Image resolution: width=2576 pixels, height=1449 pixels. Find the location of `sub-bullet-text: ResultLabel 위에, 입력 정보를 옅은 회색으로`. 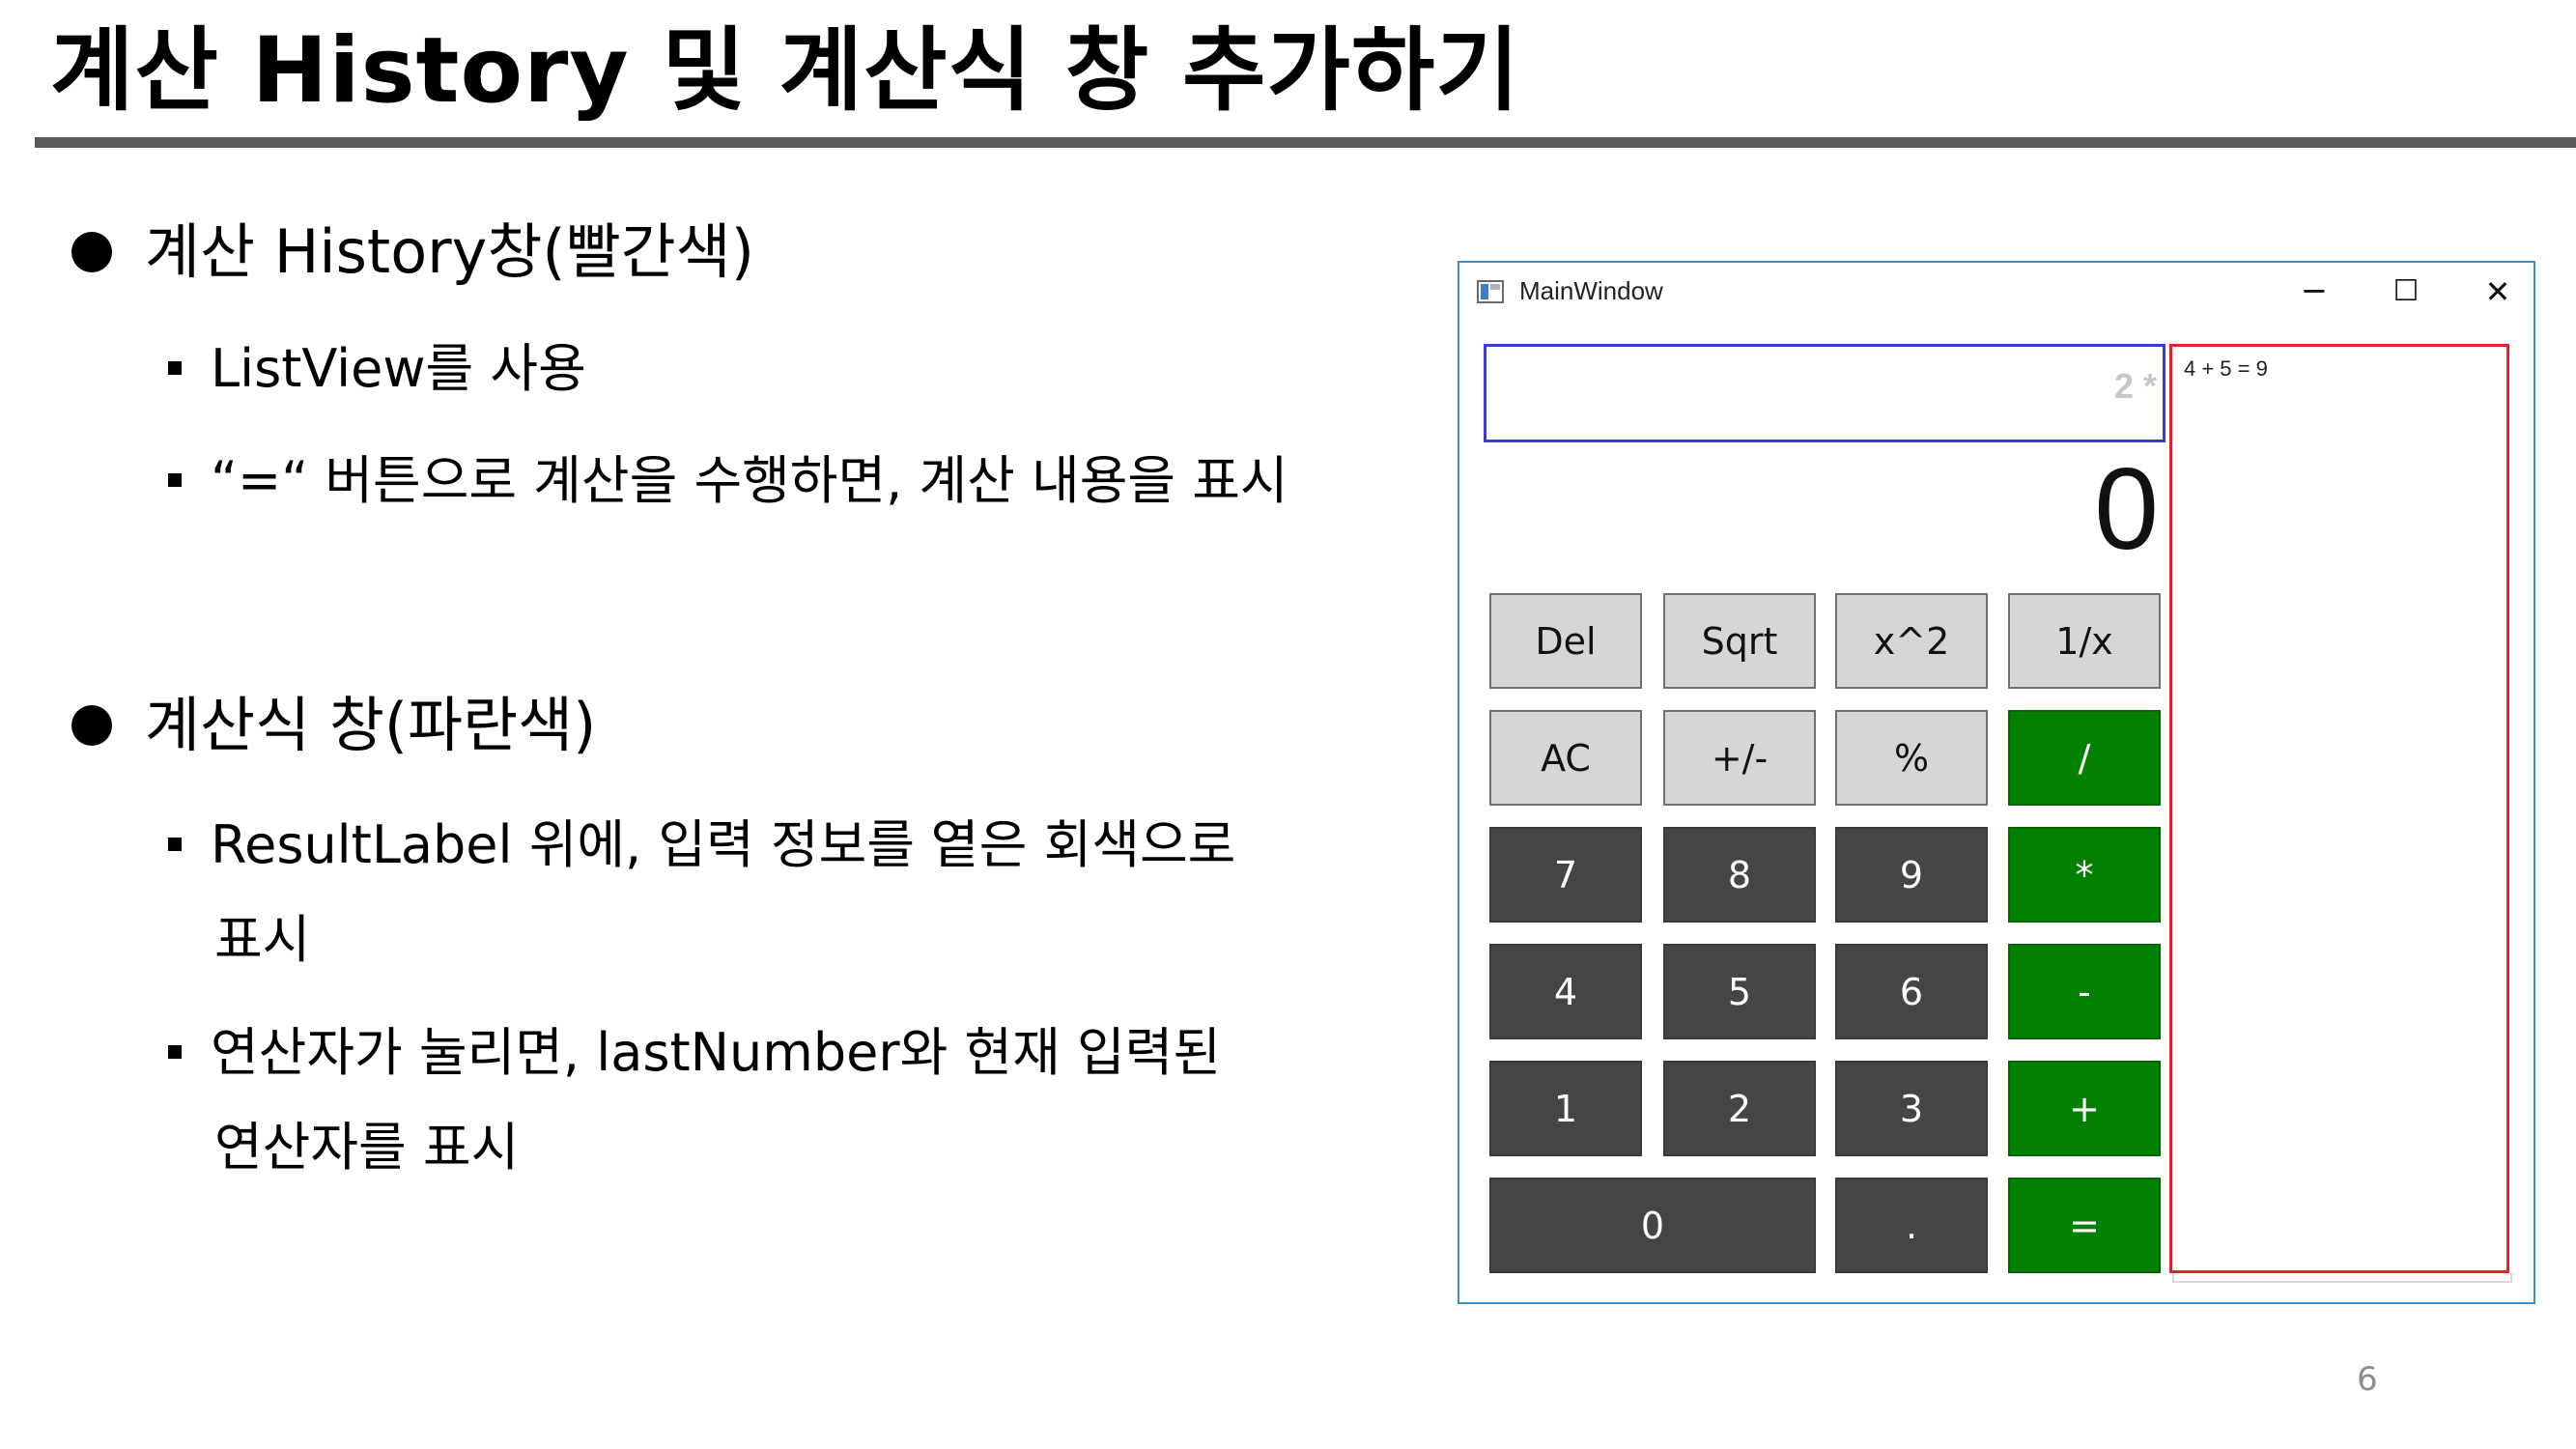

sub-bullet-text: ResultLabel 위에, 입력 정보를 옅은 회색으로 is located at coordinates (723, 844).